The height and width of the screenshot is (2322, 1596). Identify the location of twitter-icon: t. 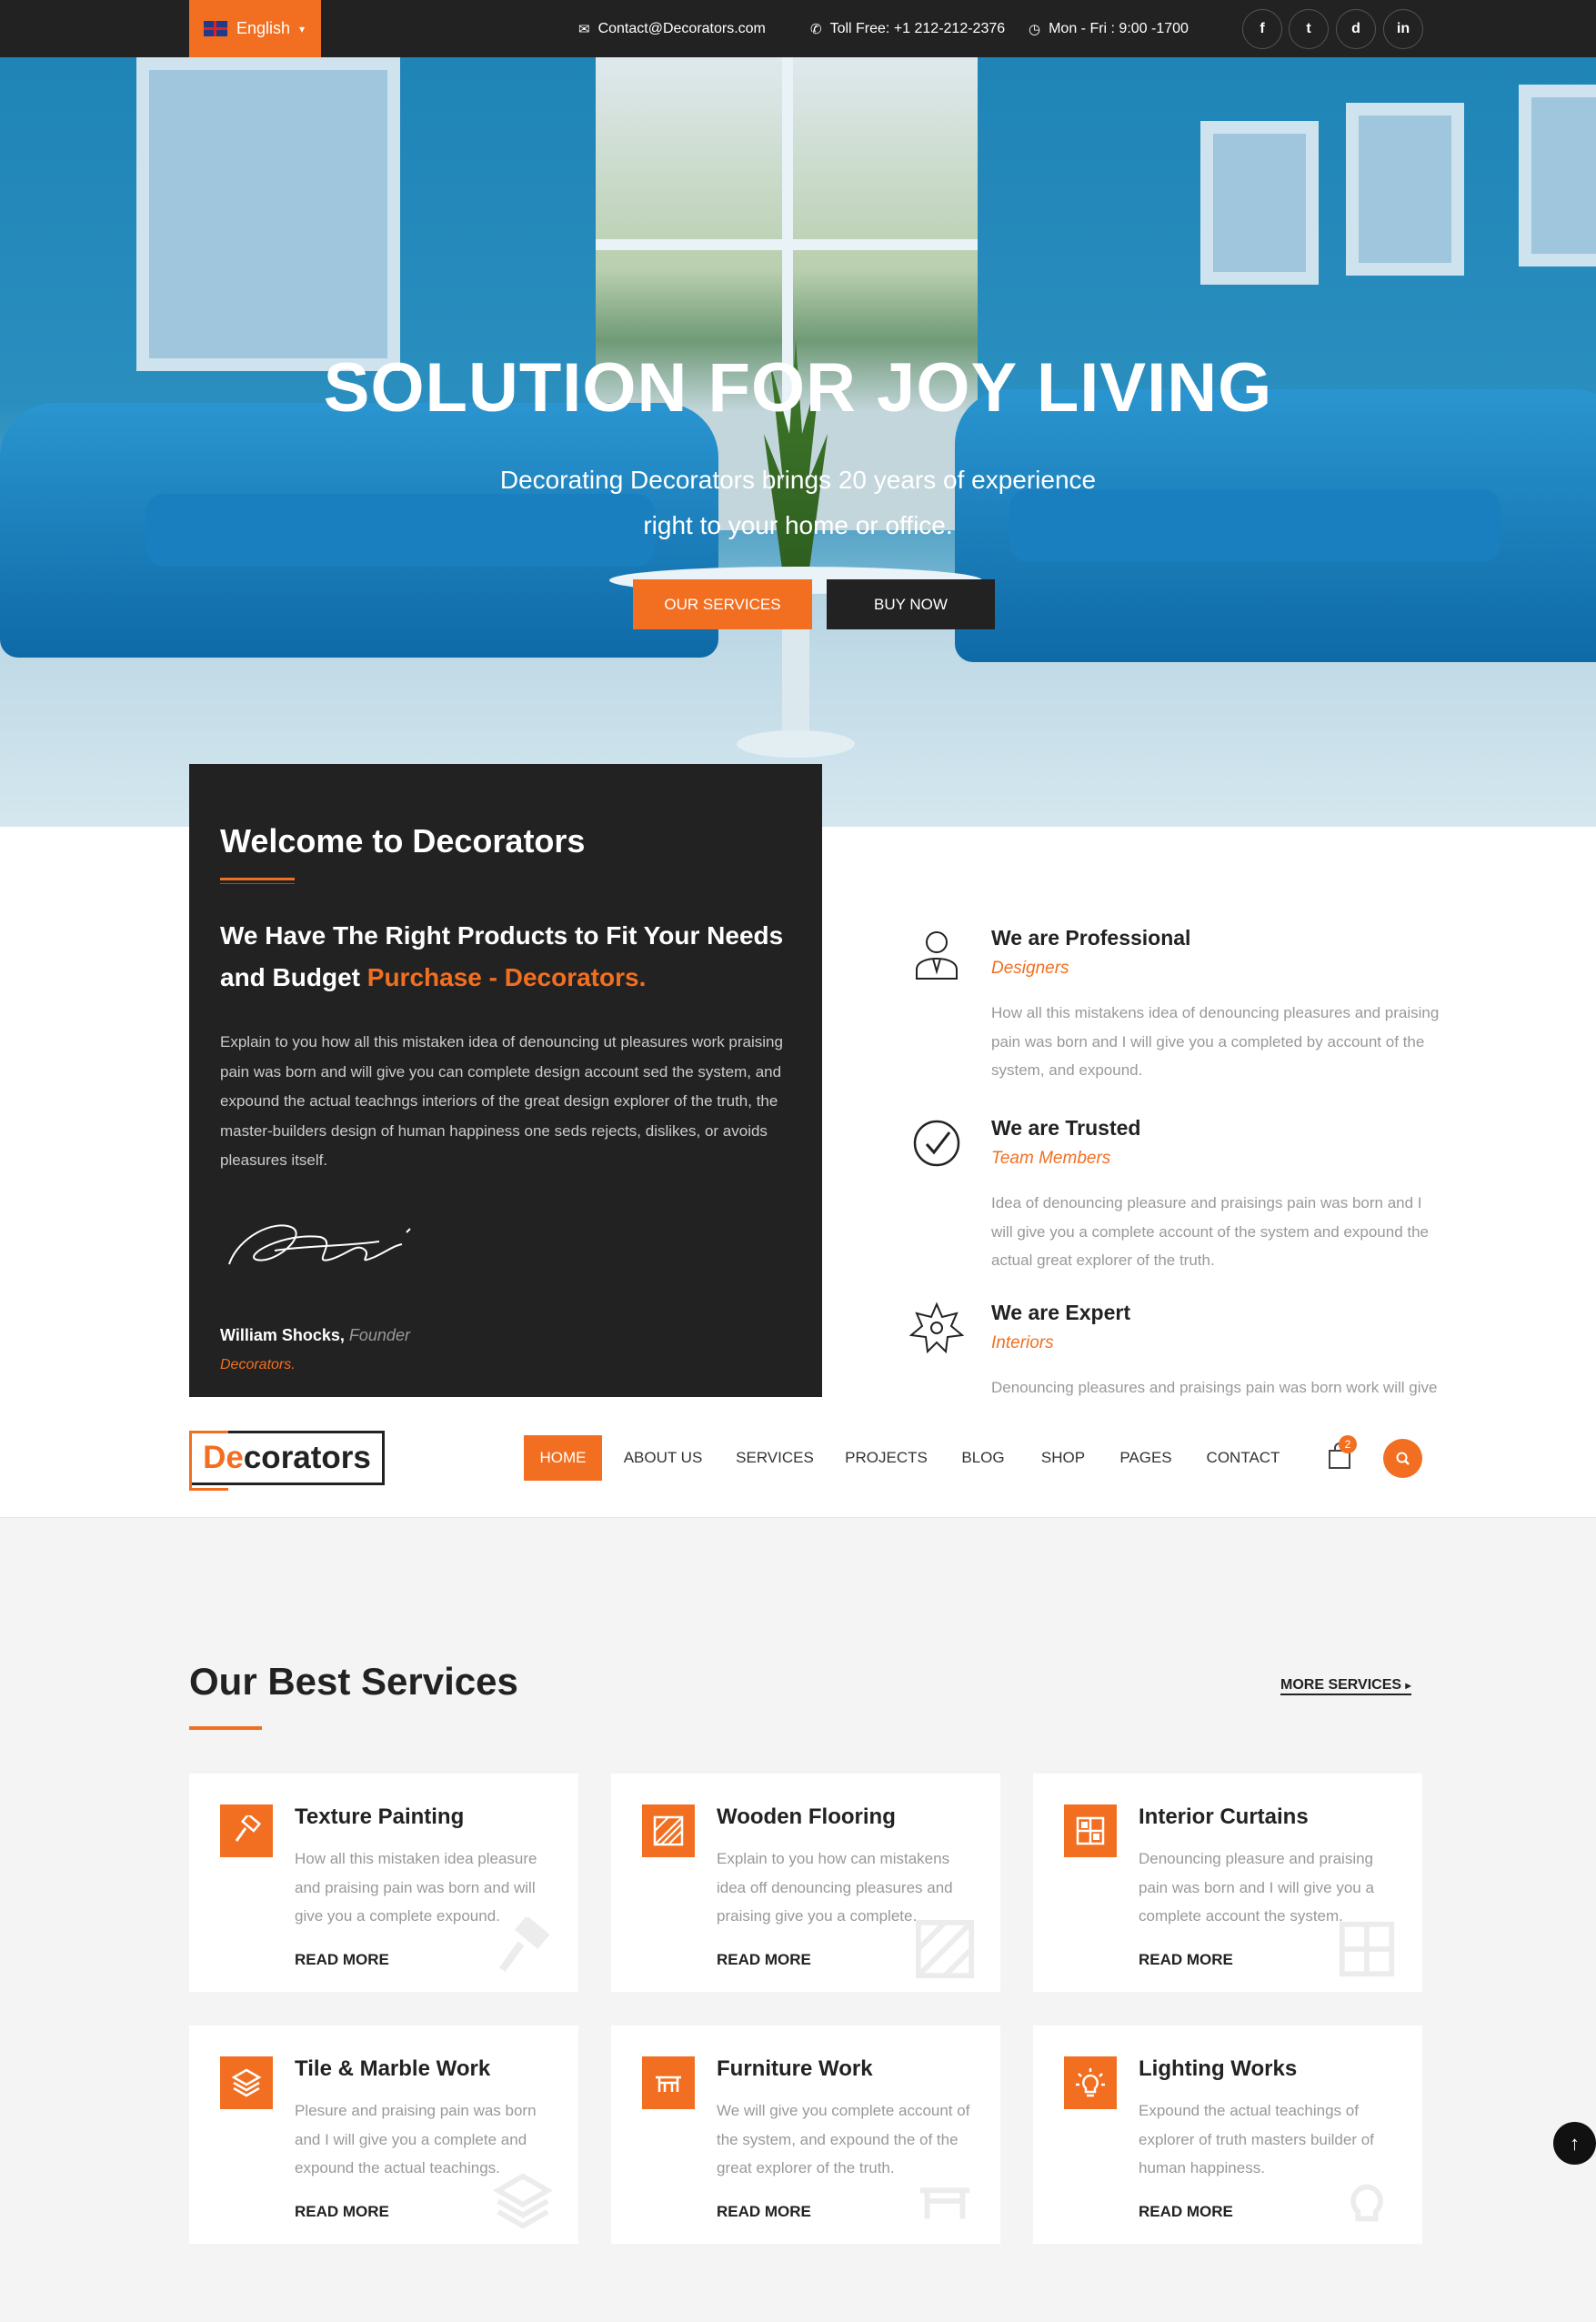
(1309, 29).